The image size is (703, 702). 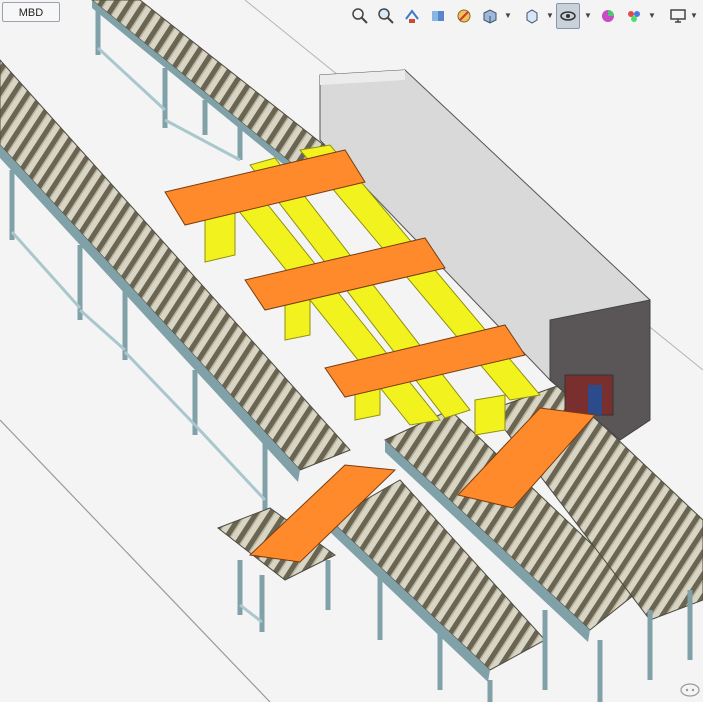 What do you see at coordinates (608, 16) in the screenshot?
I see `edit-appearance-icon` at bounding box center [608, 16].